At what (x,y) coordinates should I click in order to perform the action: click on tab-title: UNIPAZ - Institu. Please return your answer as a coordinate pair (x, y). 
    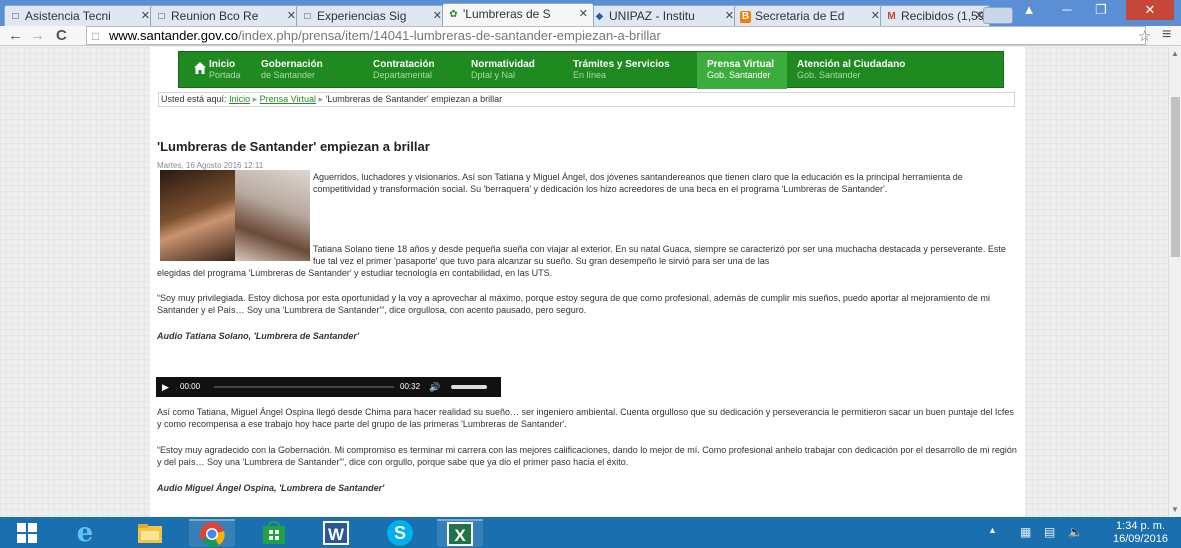
    Looking at the image, I should click on (652, 16).